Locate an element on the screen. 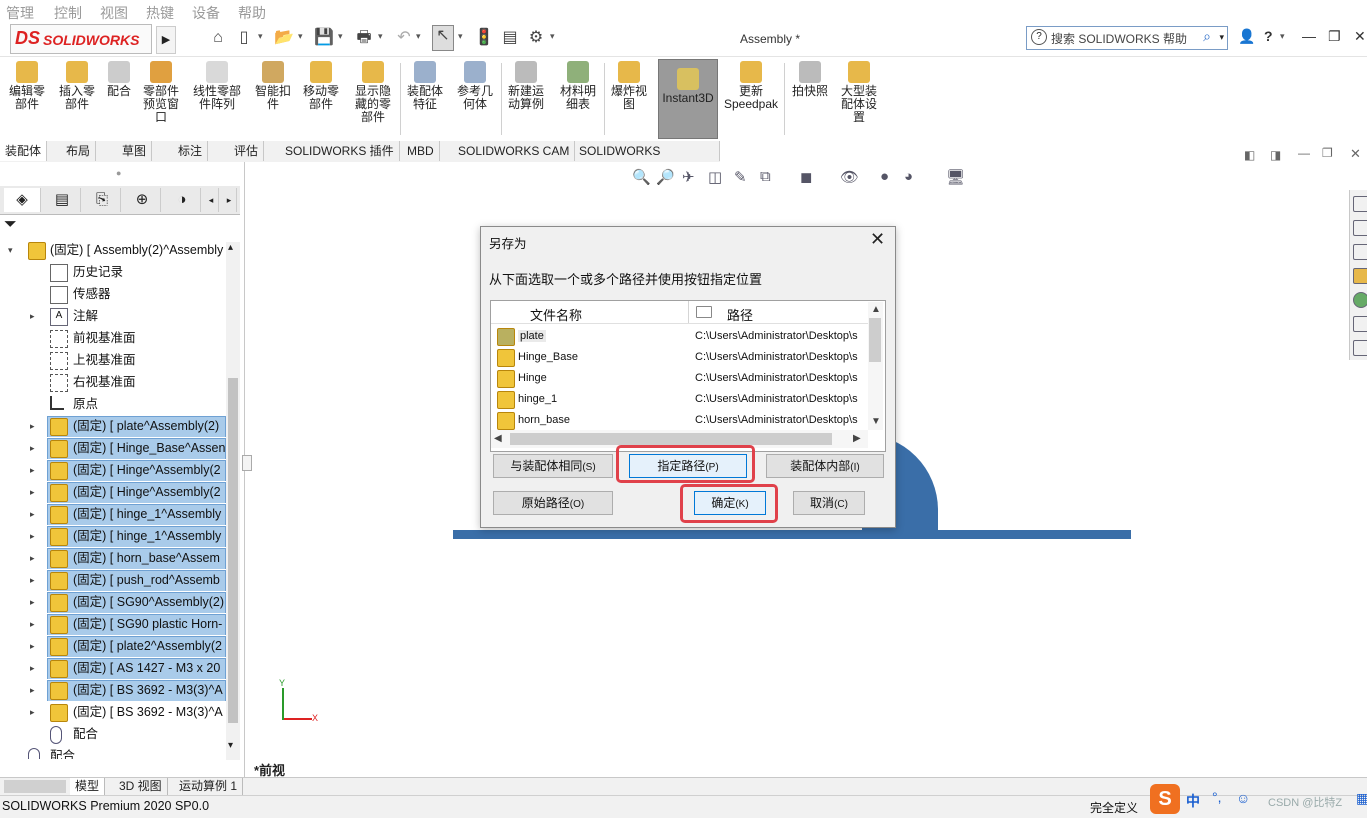 The image size is (1367, 818). tab-sketch: 草图 is located at coordinates (135, 151).